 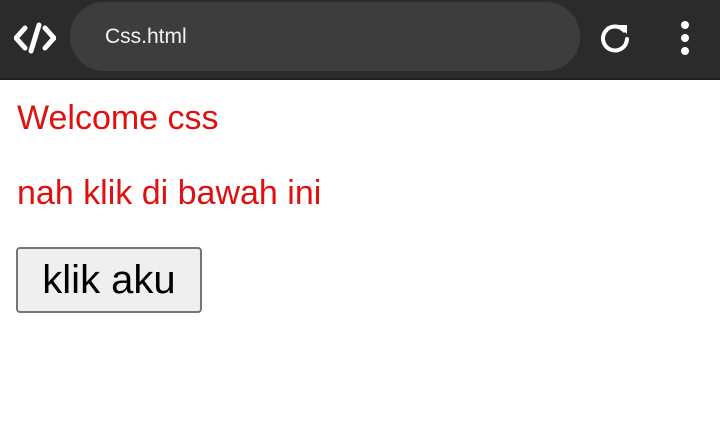 I want to click on address-bar: Css.html, so click(x=325, y=36).